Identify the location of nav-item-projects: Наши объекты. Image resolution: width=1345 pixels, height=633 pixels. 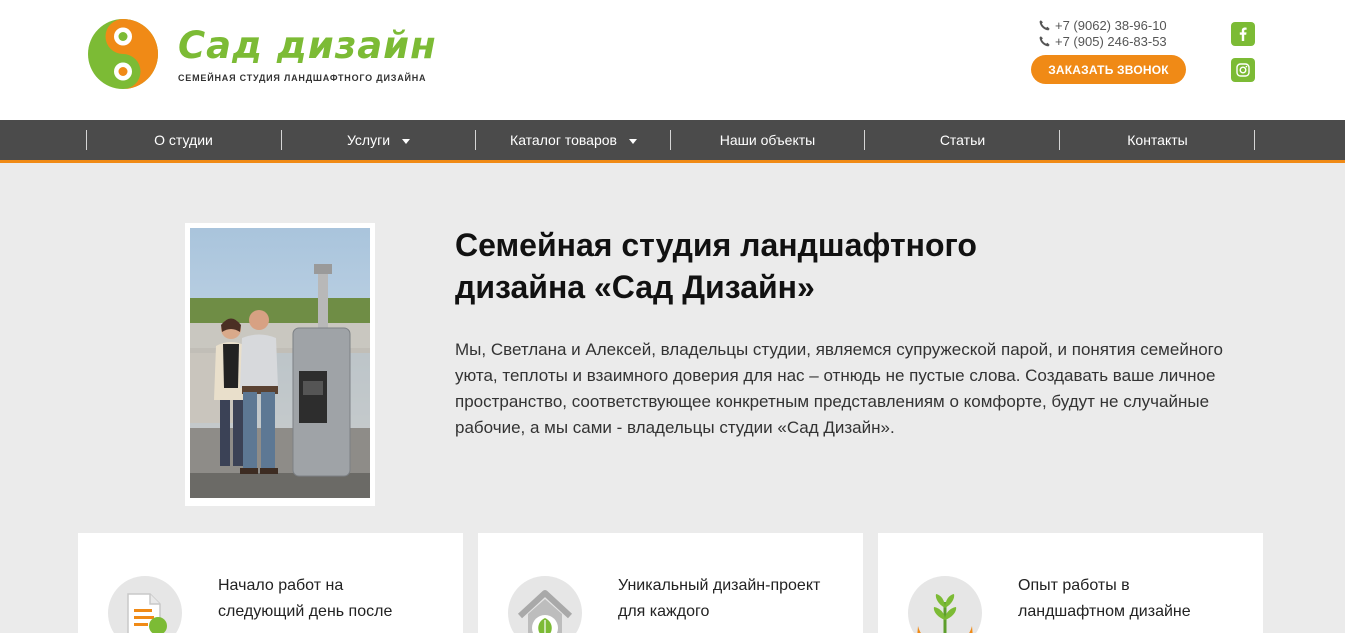
(767, 140).